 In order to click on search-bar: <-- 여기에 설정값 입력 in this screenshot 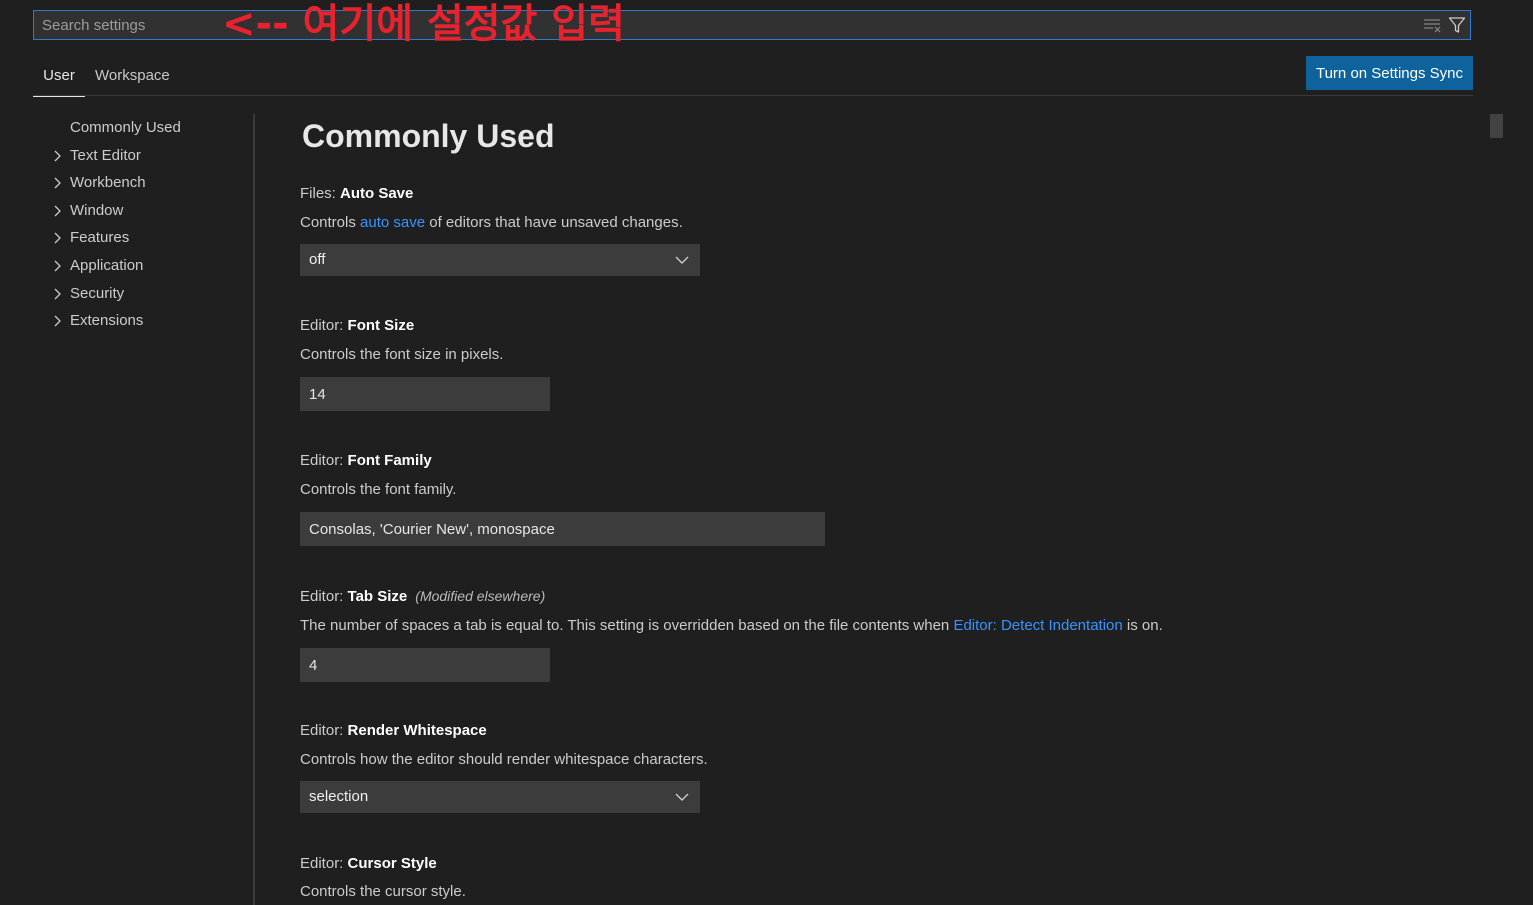, I will do `click(752, 24)`.